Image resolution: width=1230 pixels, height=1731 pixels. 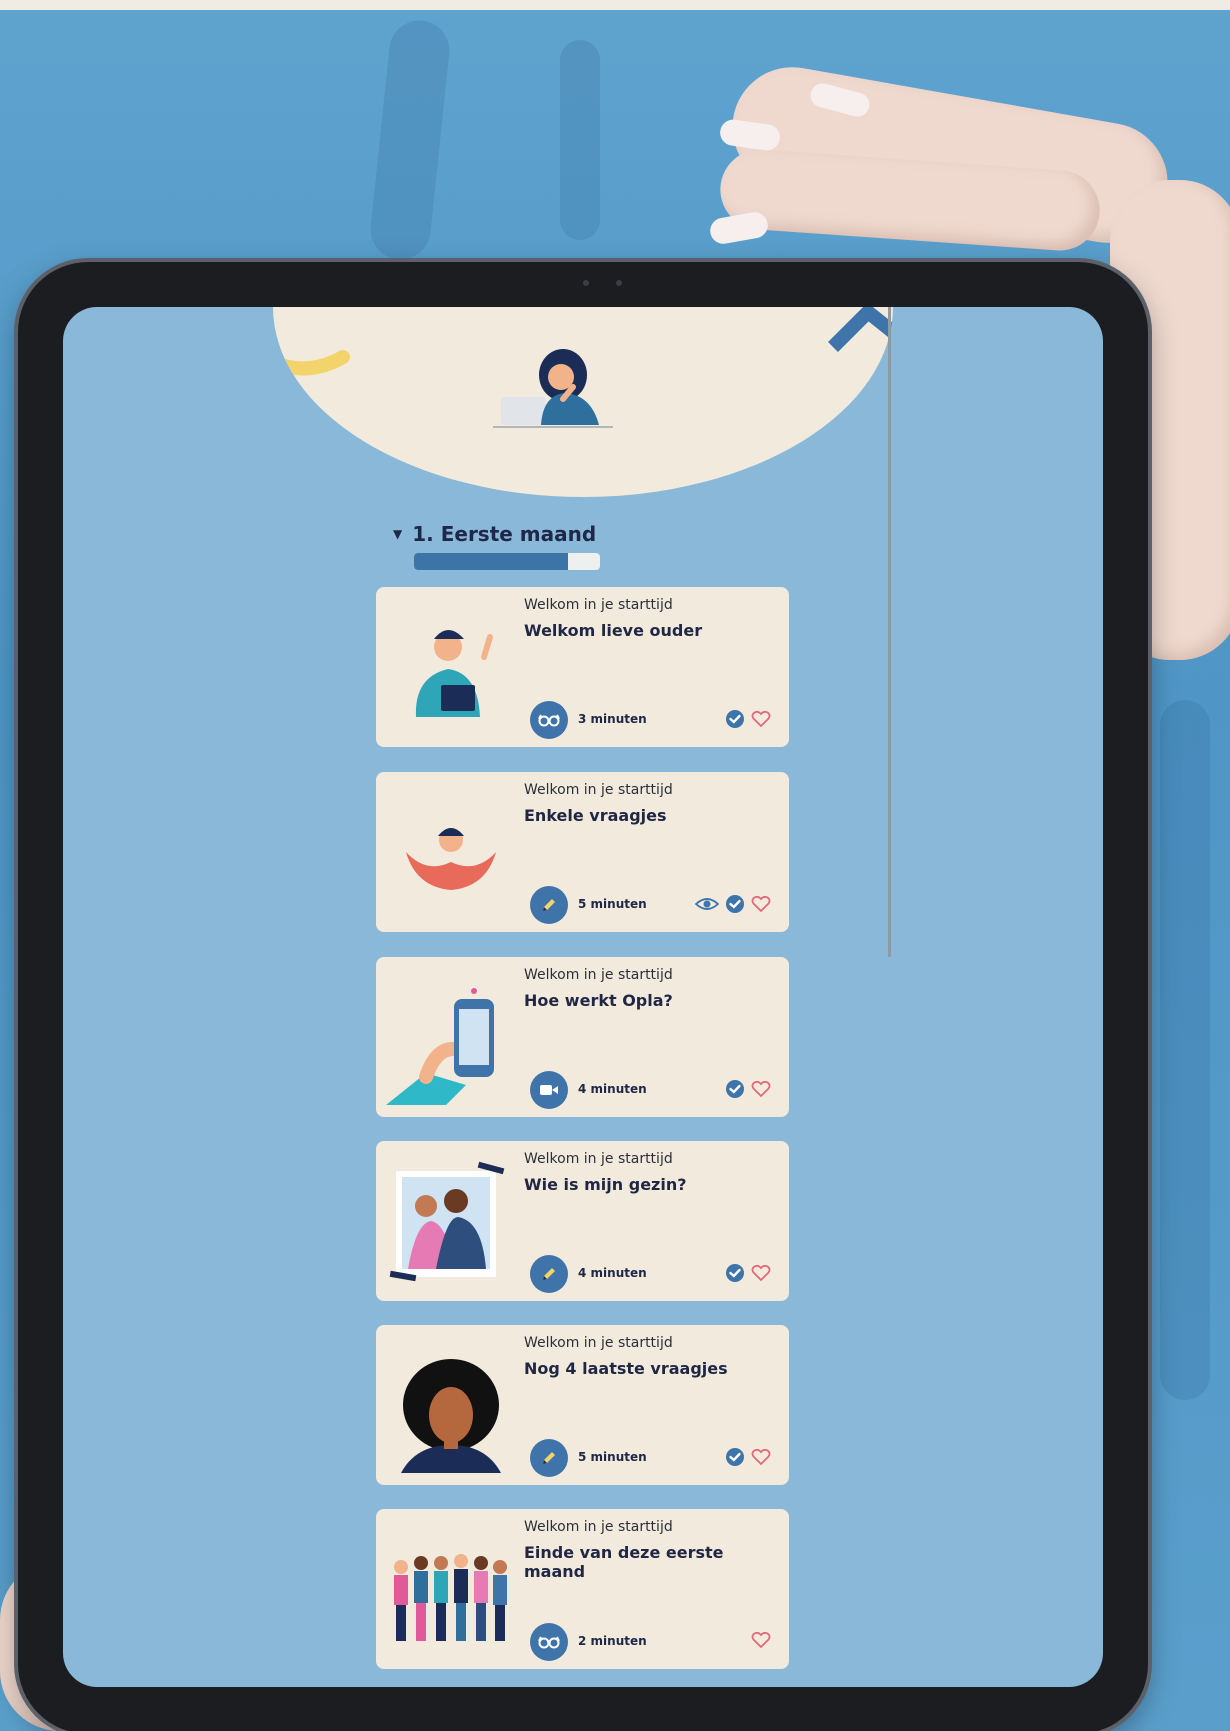 What do you see at coordinates (583, 367) in the screenshot?
I see `header-illustration` at bounding box center [583, 367].